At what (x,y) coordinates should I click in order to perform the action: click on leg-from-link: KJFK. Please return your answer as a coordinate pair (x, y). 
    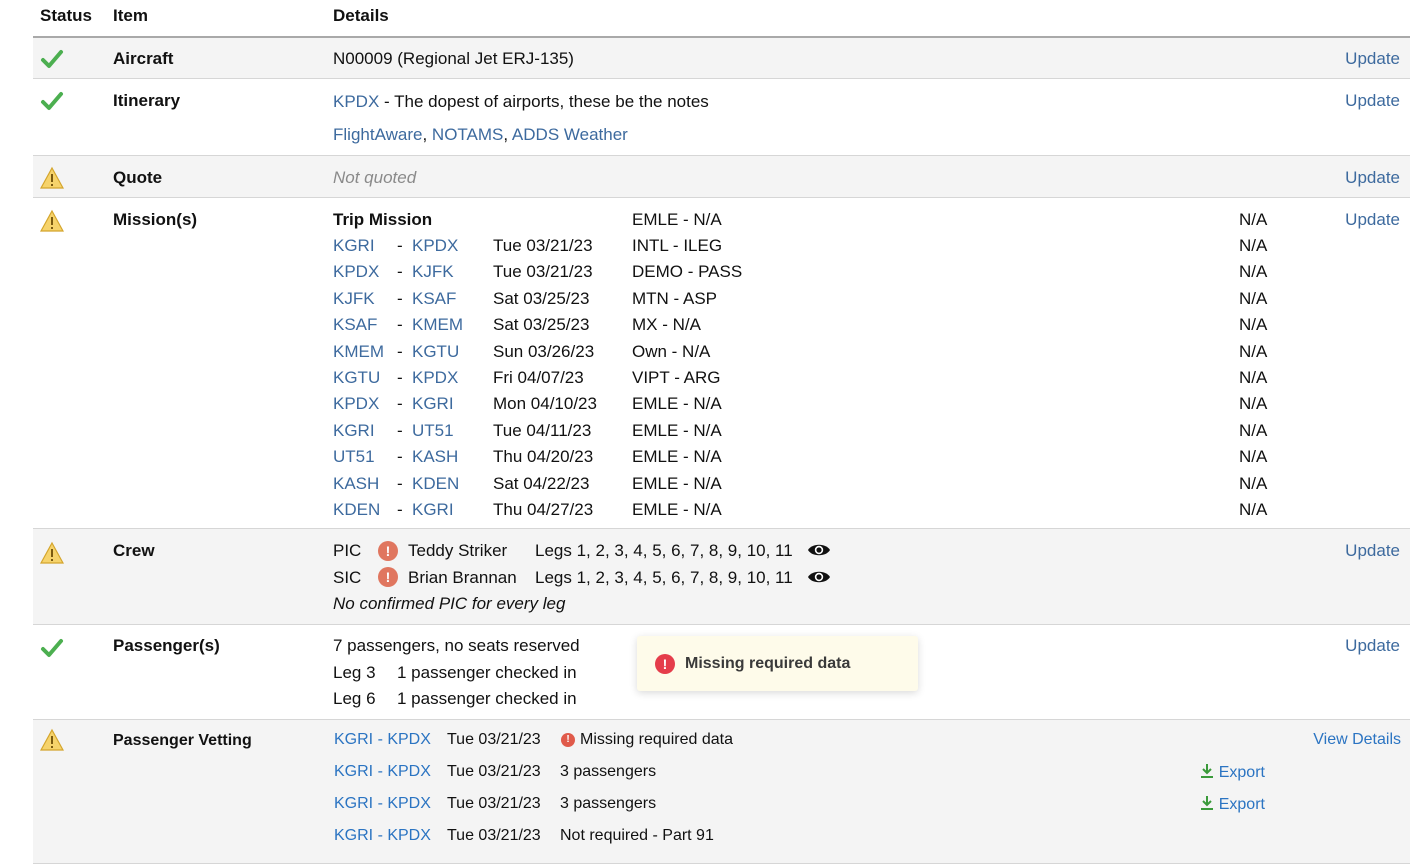
    Looking at the image, I should click on (354, 299).